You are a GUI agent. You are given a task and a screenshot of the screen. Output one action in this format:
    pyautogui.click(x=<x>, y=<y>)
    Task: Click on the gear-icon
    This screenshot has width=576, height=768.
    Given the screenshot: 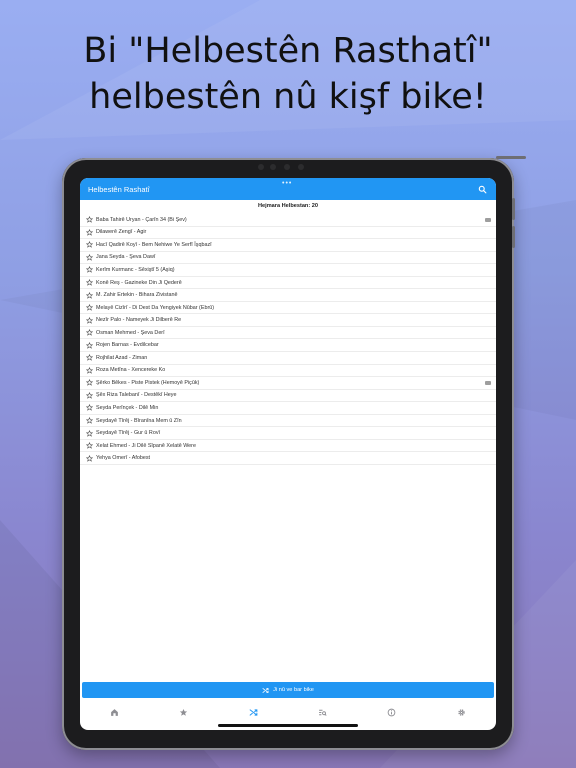 What is the action you would take?
    pyautogui.click(x=461, y=712)
    